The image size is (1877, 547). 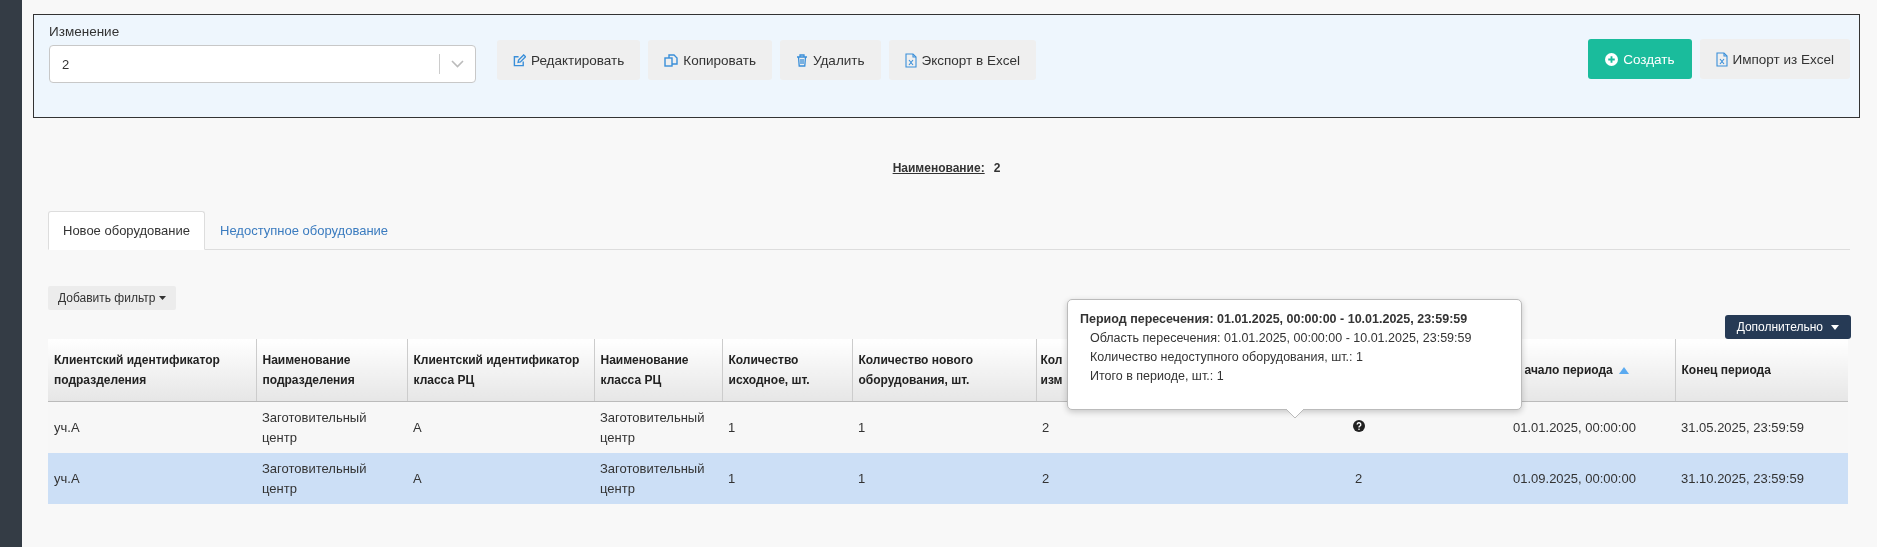 What do you see at coordinates (962, 60) in the screenshot?
I see `excel-button: Экспорт в Excel` at bounding box center [962, 60].